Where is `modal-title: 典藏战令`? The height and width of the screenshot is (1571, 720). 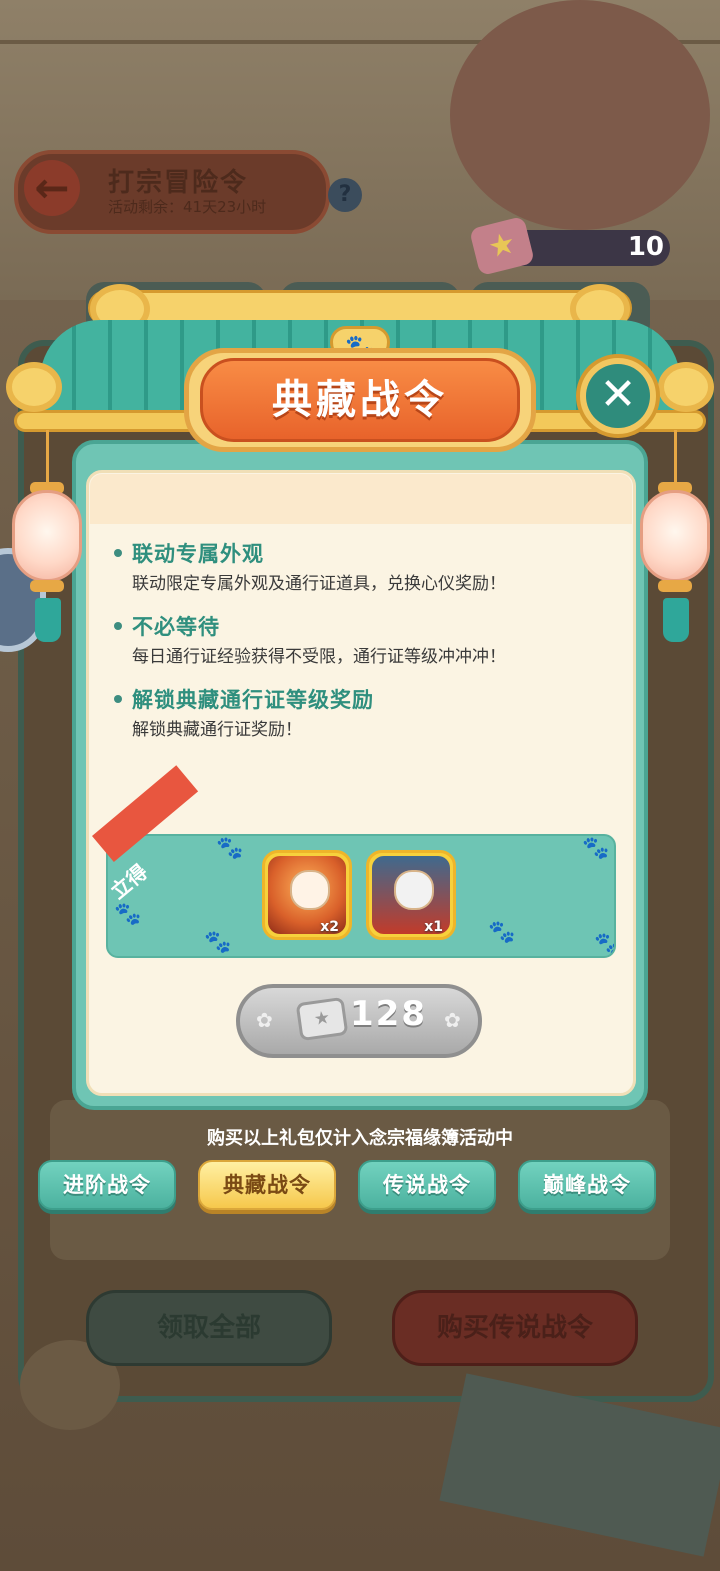 modal-title: 典藏战令 is located at coordinates (360, 400).